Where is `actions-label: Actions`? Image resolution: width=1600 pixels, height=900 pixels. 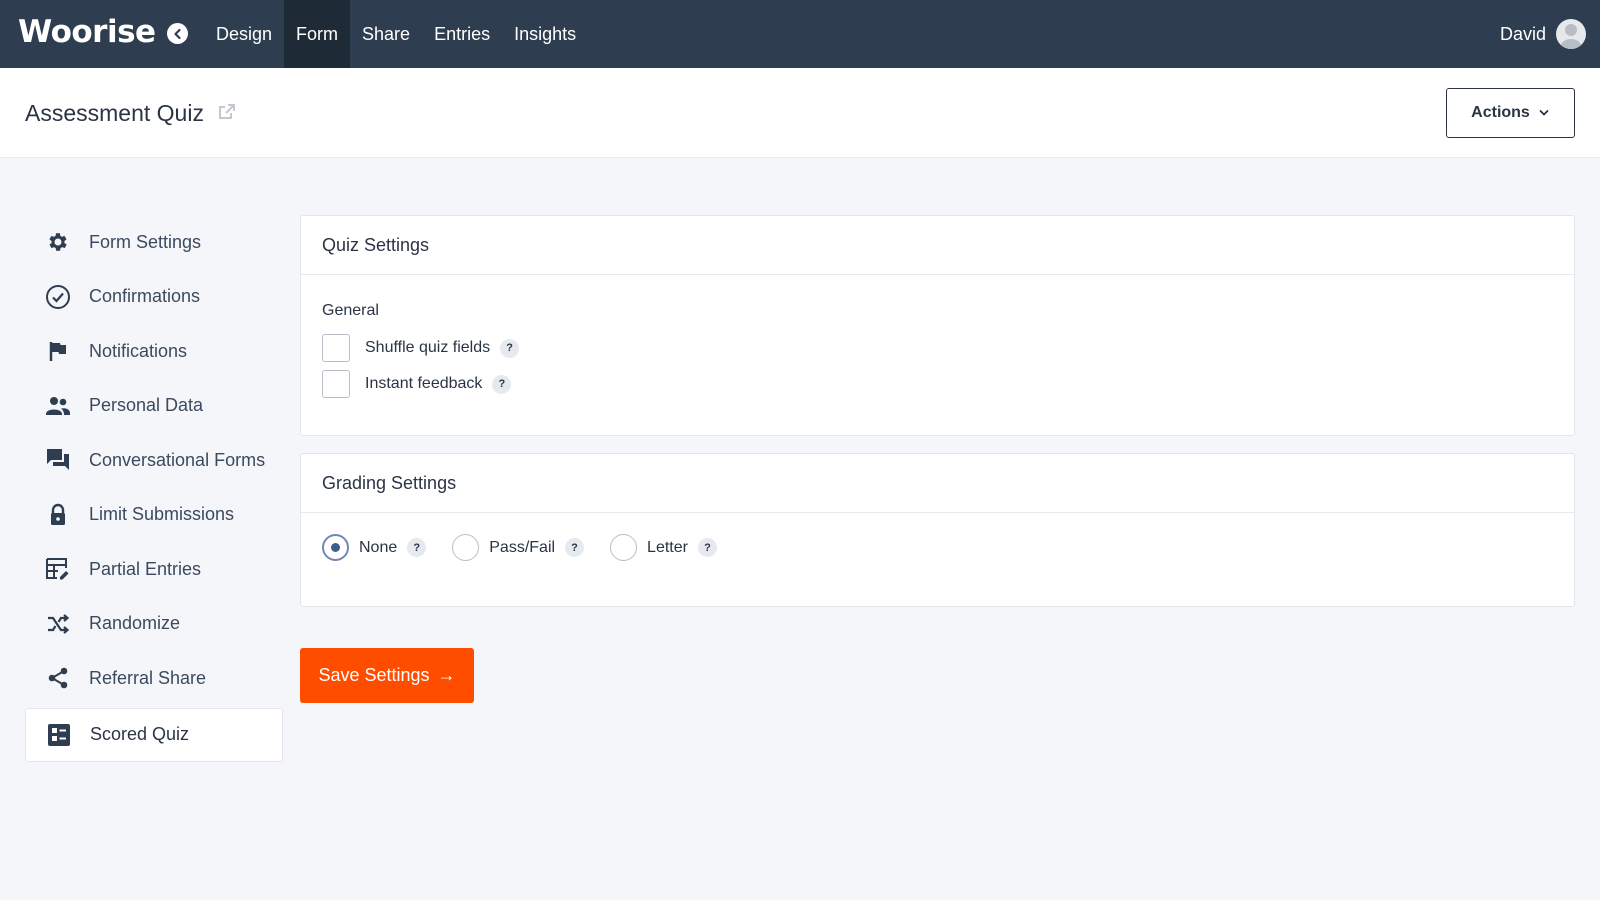 actions-label: Actions is located at coordinates (1500, 112).